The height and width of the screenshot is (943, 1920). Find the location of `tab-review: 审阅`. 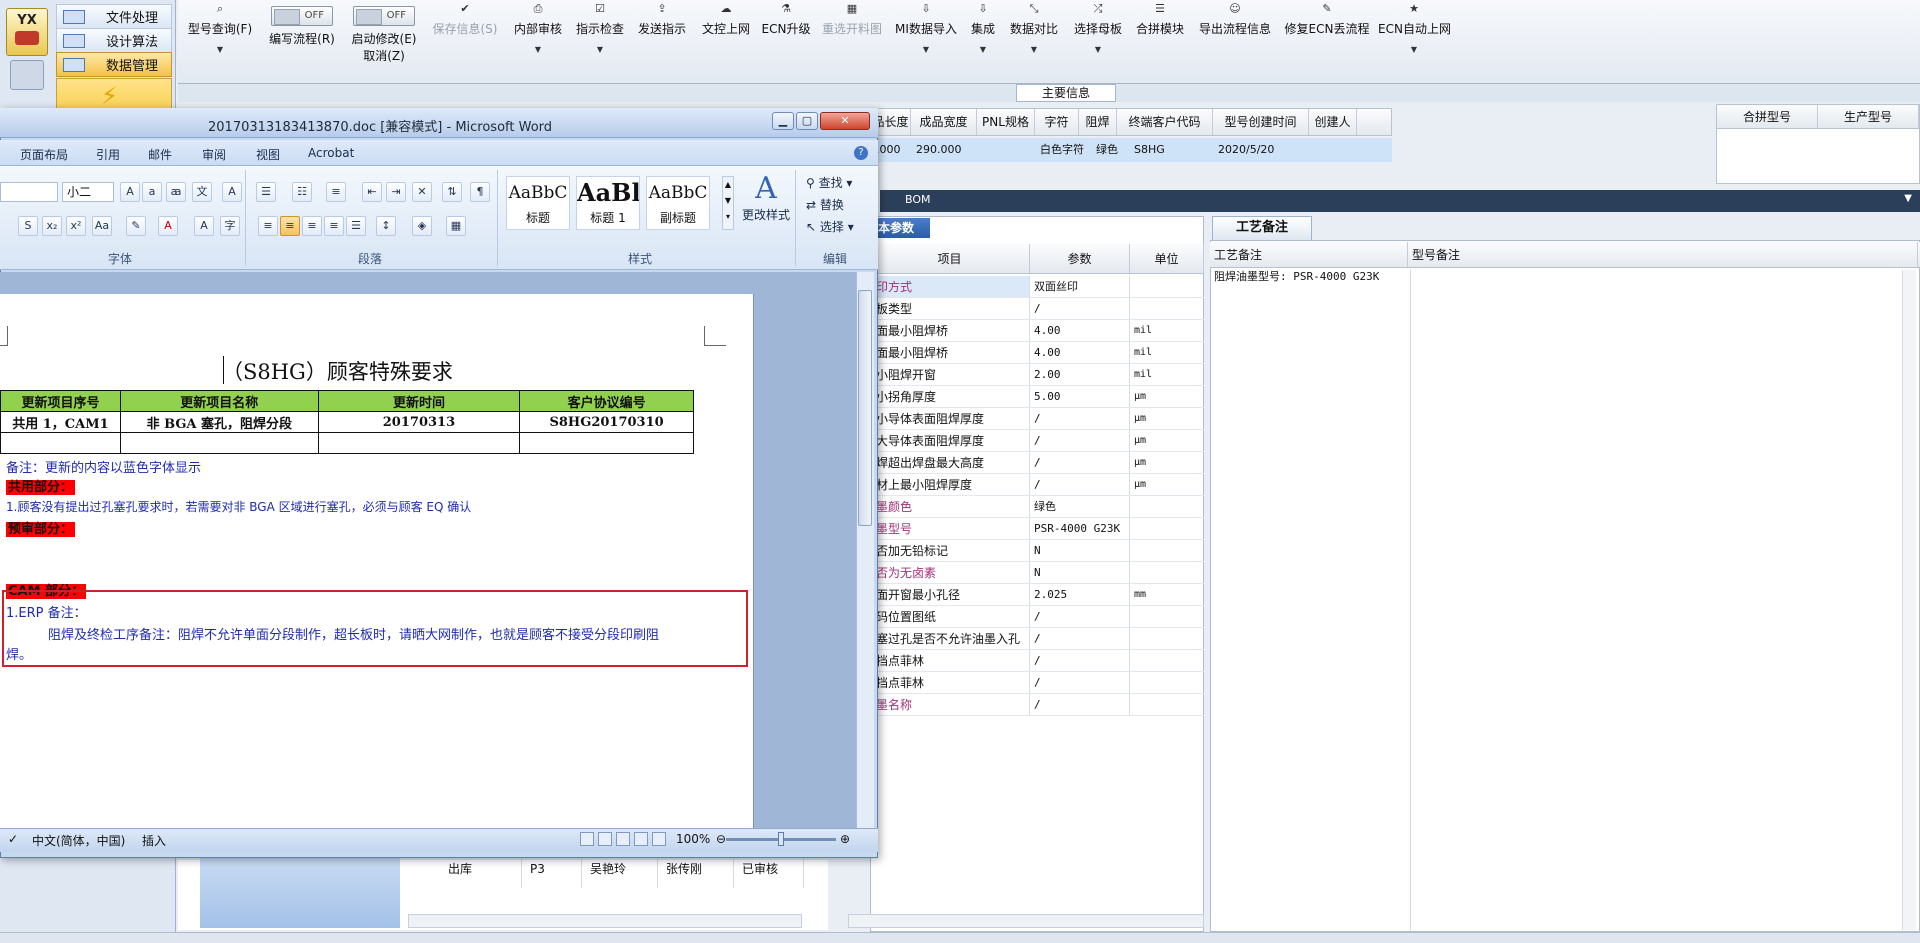

tab-review: 审阅 is located at coordinates (214, 154).